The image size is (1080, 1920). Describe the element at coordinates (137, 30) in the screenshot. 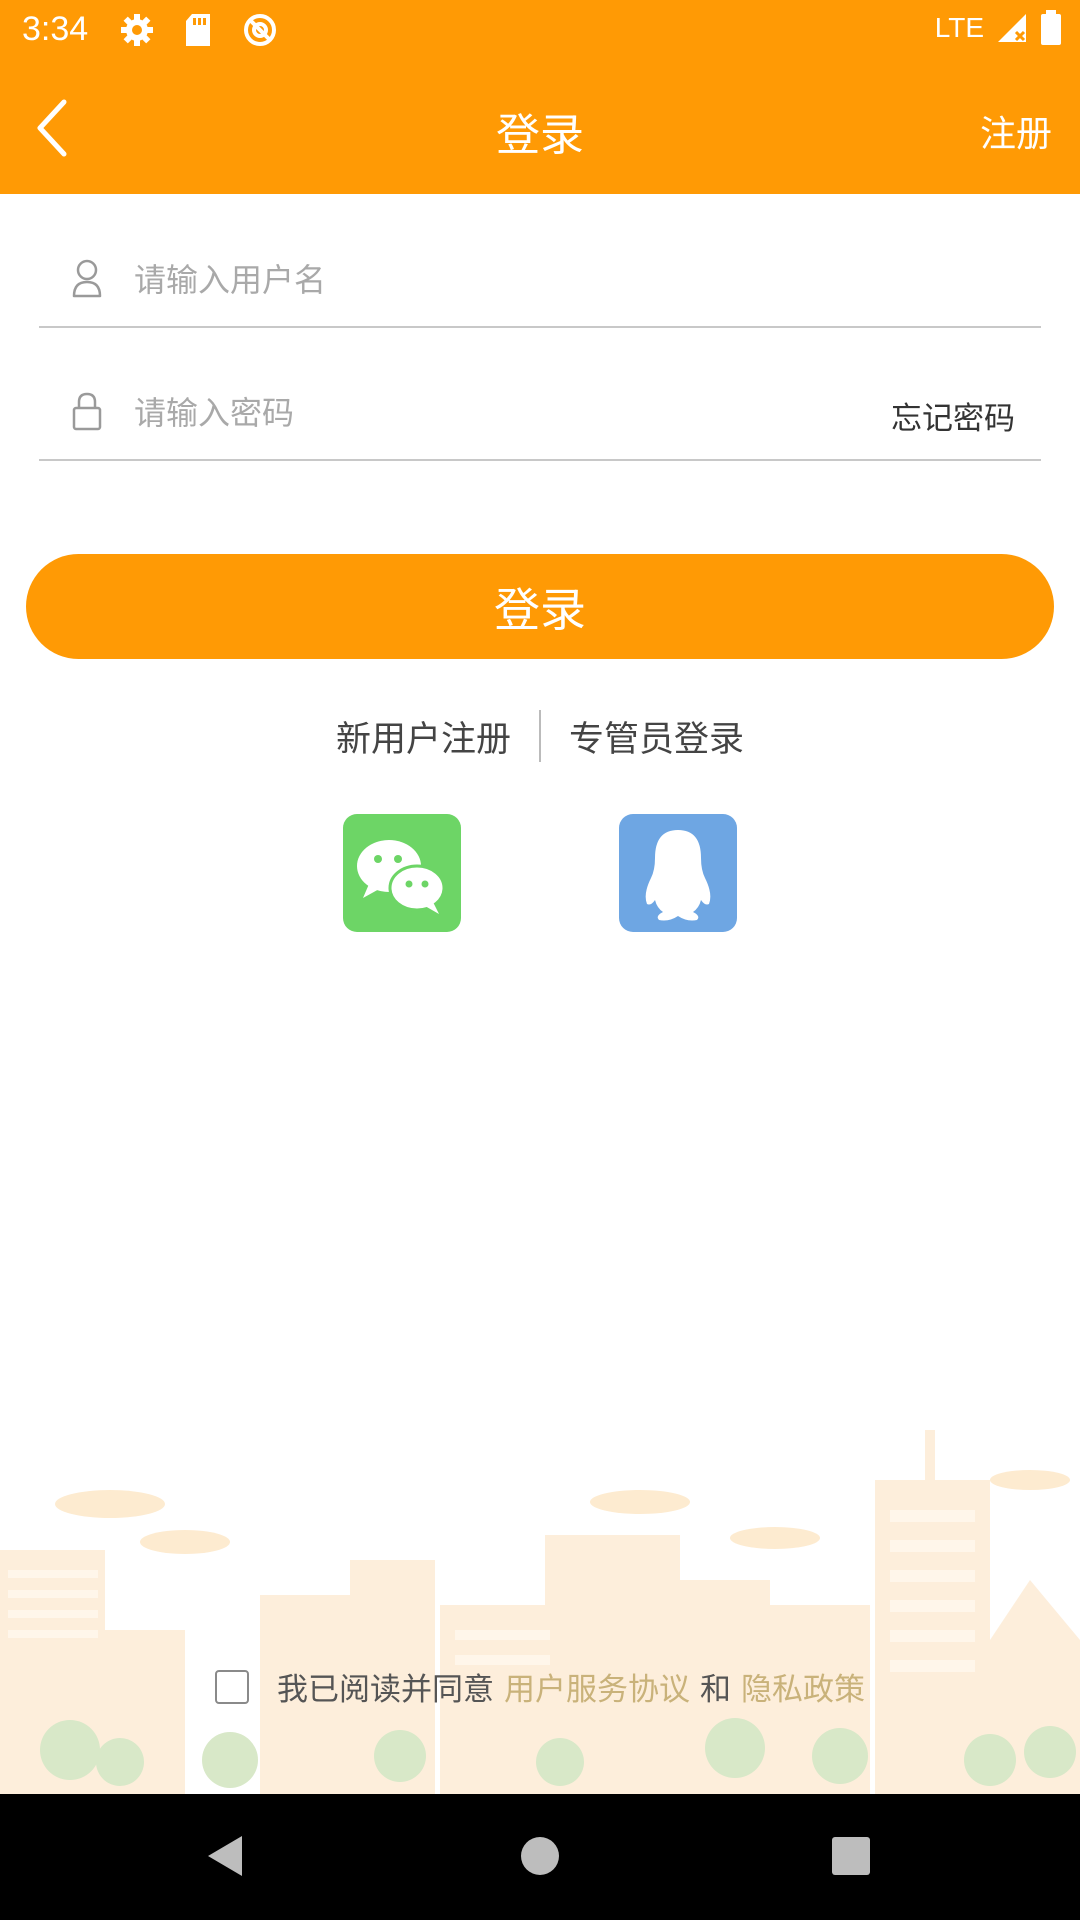

I see `settings-icon` at that location.